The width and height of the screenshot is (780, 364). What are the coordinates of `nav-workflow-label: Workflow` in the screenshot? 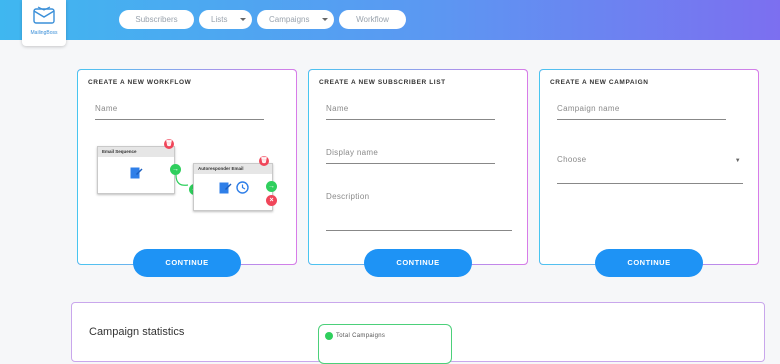 It's located at (372, 19).